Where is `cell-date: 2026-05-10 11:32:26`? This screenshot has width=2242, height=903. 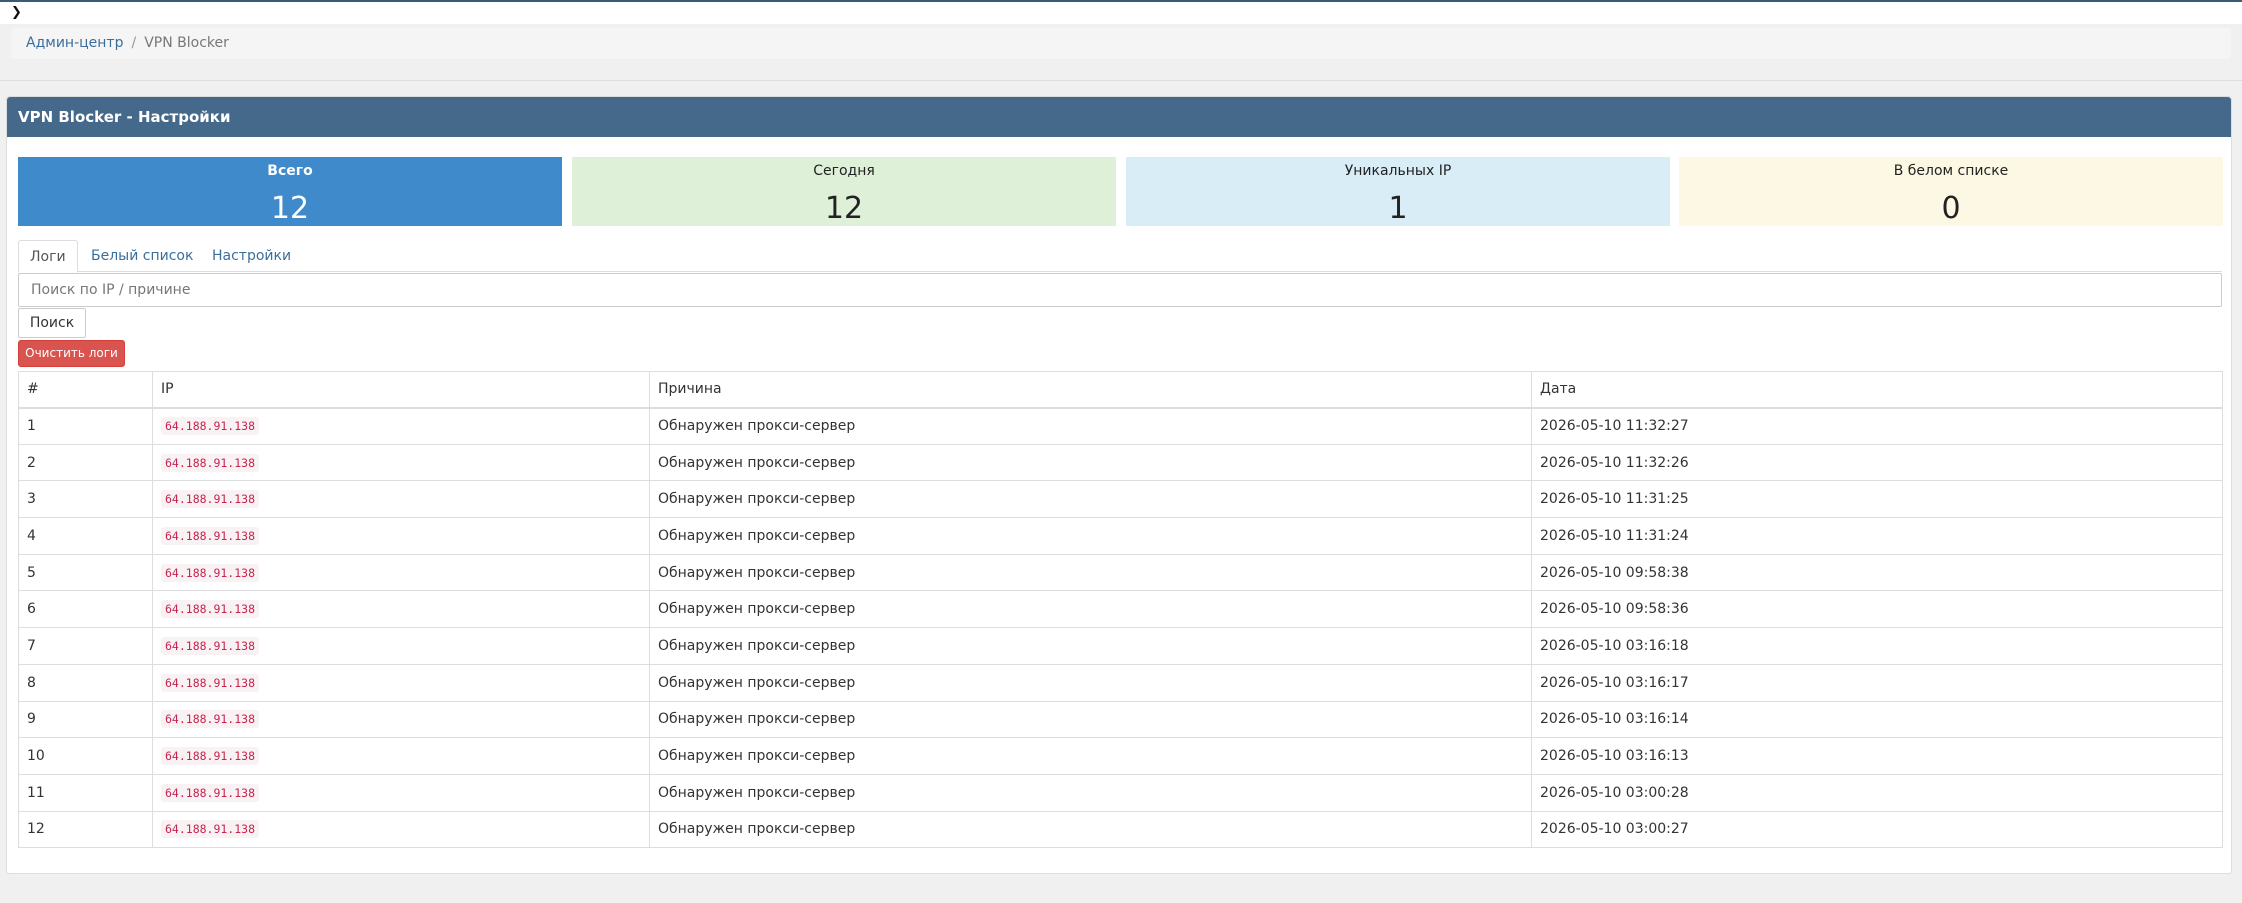 cell-date: 2026-05-10 11:32:26 is located at coordinates (1877, 462).